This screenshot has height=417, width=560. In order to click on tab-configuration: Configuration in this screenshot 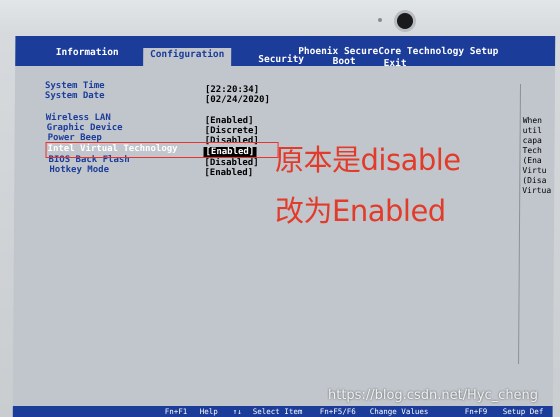, I will do `click(187, 57)`.